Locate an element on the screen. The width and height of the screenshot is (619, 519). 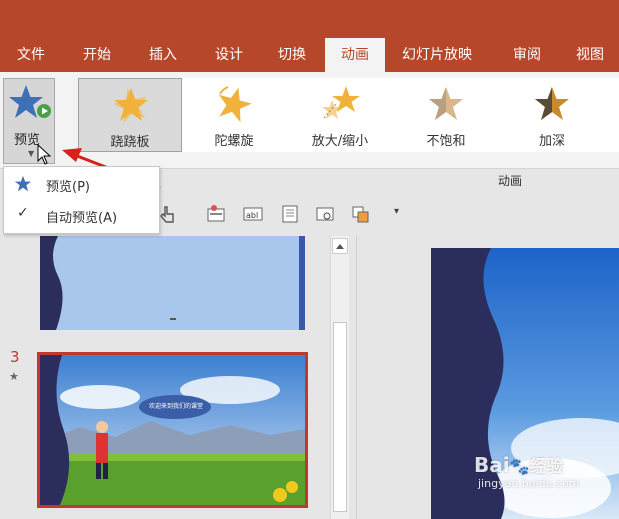
grow-shrink-star-icon is located at coordinates (341, 102).